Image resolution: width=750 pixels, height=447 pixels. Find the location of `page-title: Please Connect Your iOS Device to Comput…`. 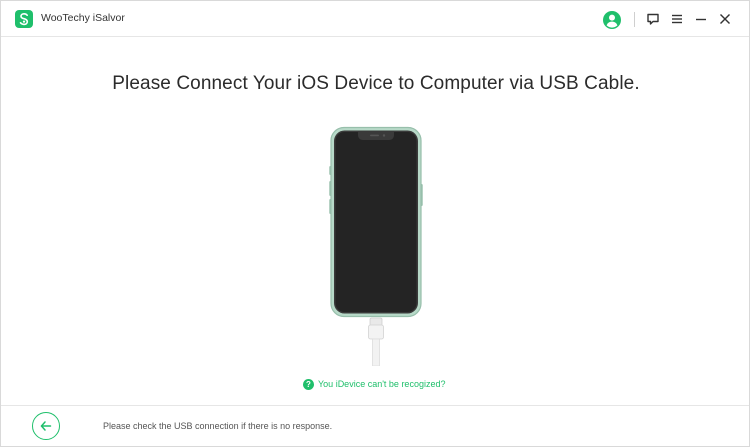

page-title: Please Connect Your iOS Device to Comput… is located at coordinates (376, 83).